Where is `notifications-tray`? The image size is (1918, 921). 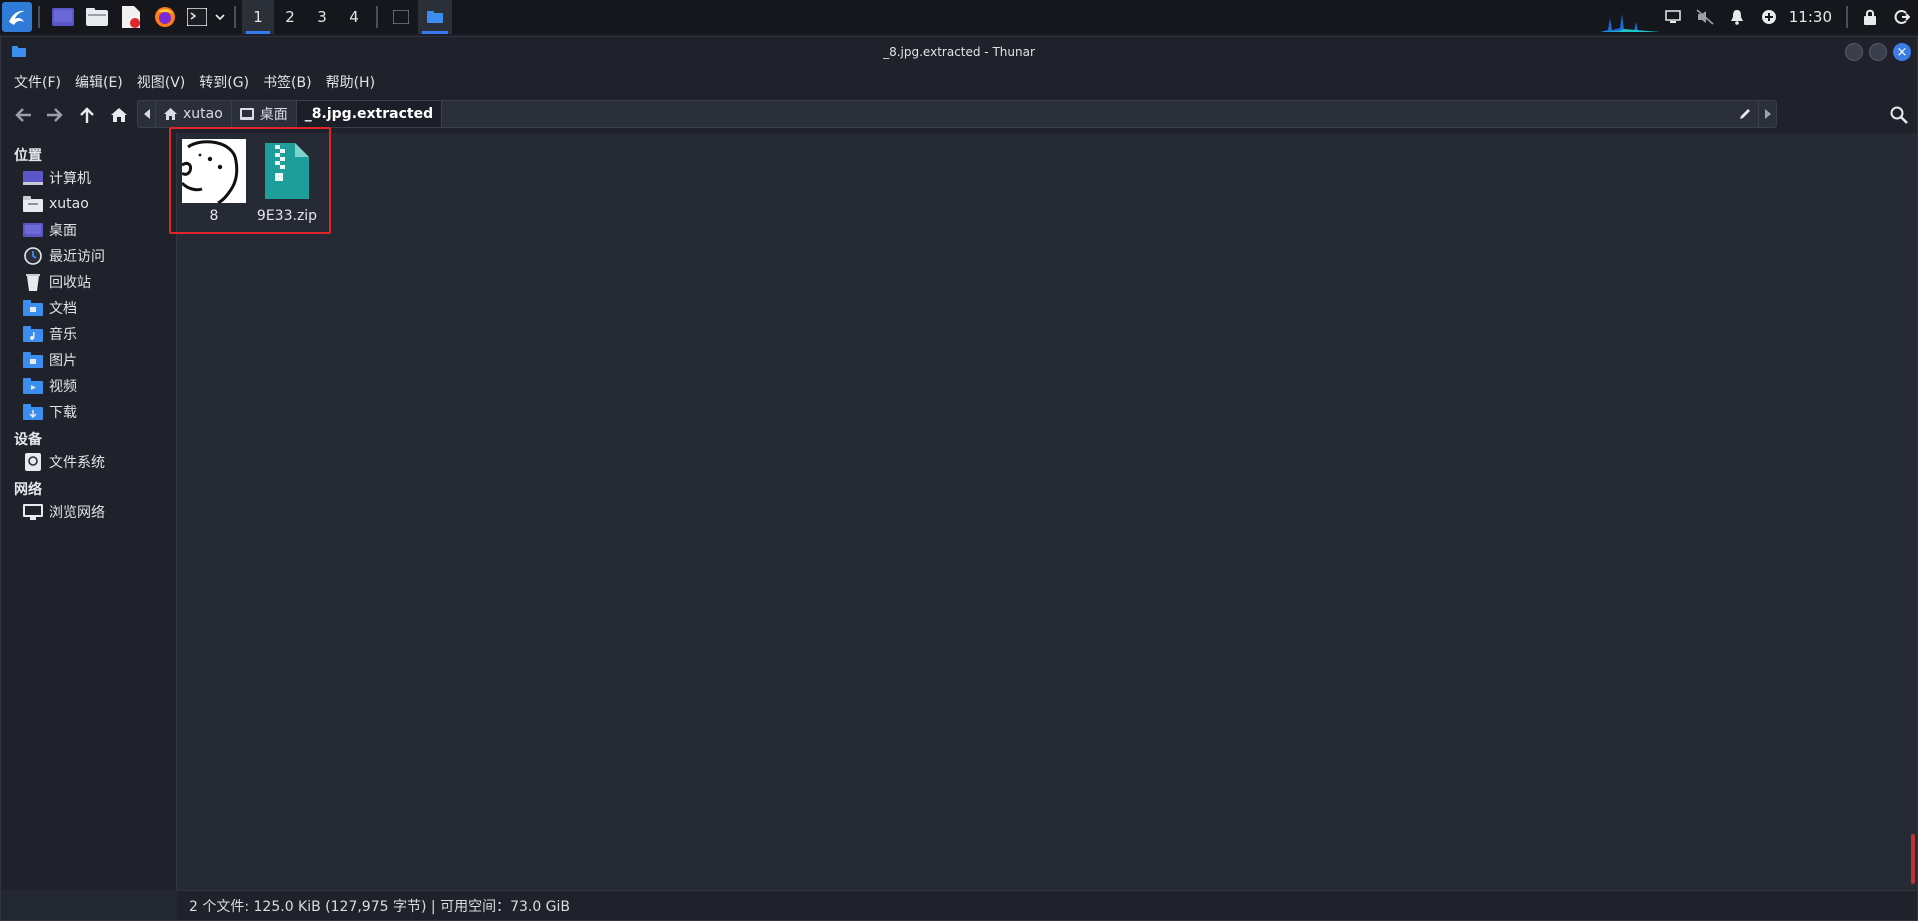 notifications-tray is located at coordinates (1737, 17).